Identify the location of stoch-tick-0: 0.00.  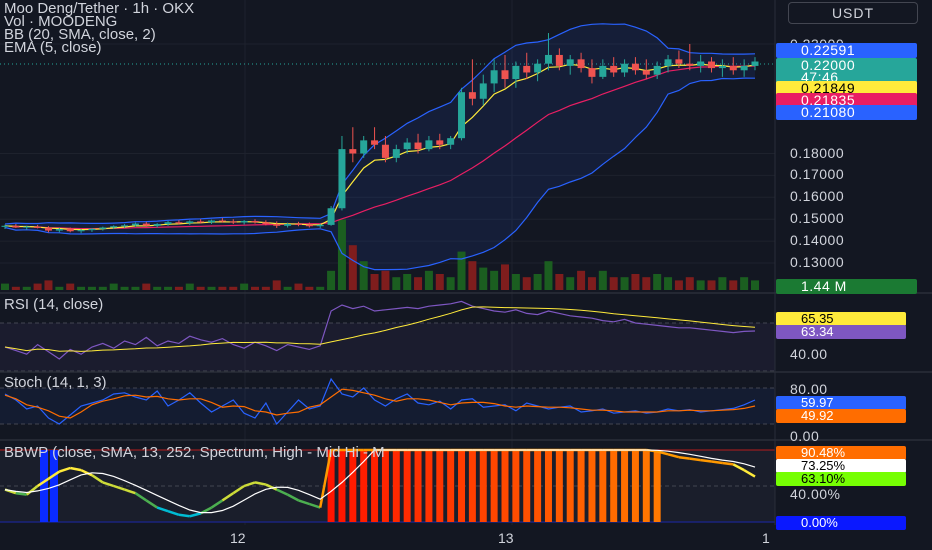
(805, 436).